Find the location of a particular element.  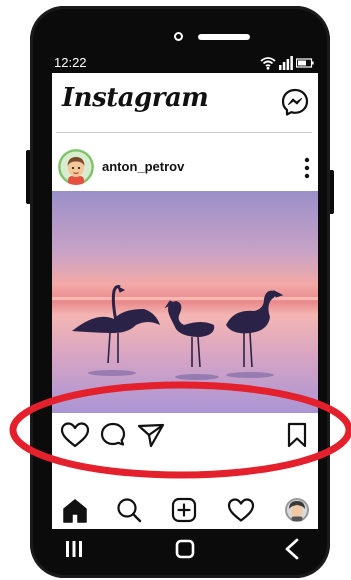

recent-apps-button is located at coordinates (74, 549).